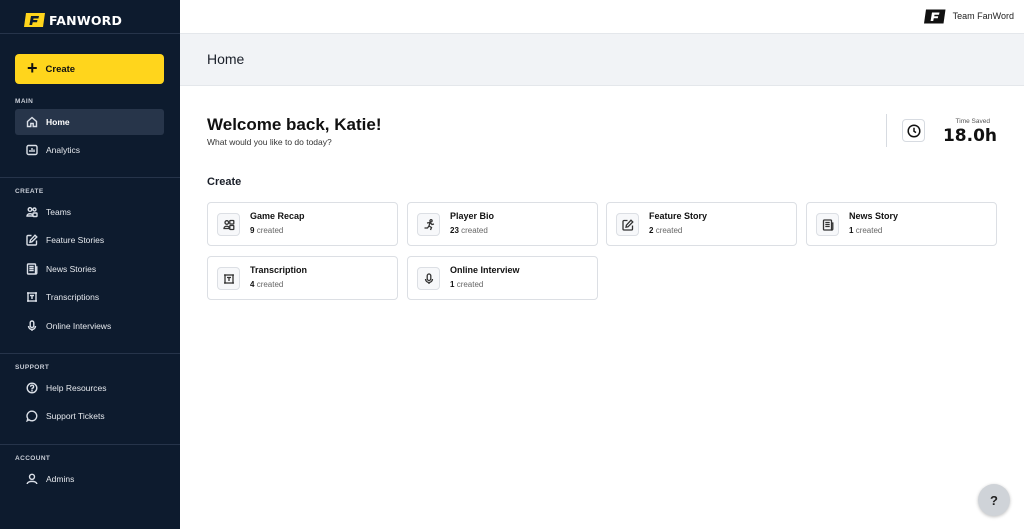 This screenshot has height=529, width=1024. I want to click on sidebar-item-feature-stories: Feature Stories, so click(89, 240).